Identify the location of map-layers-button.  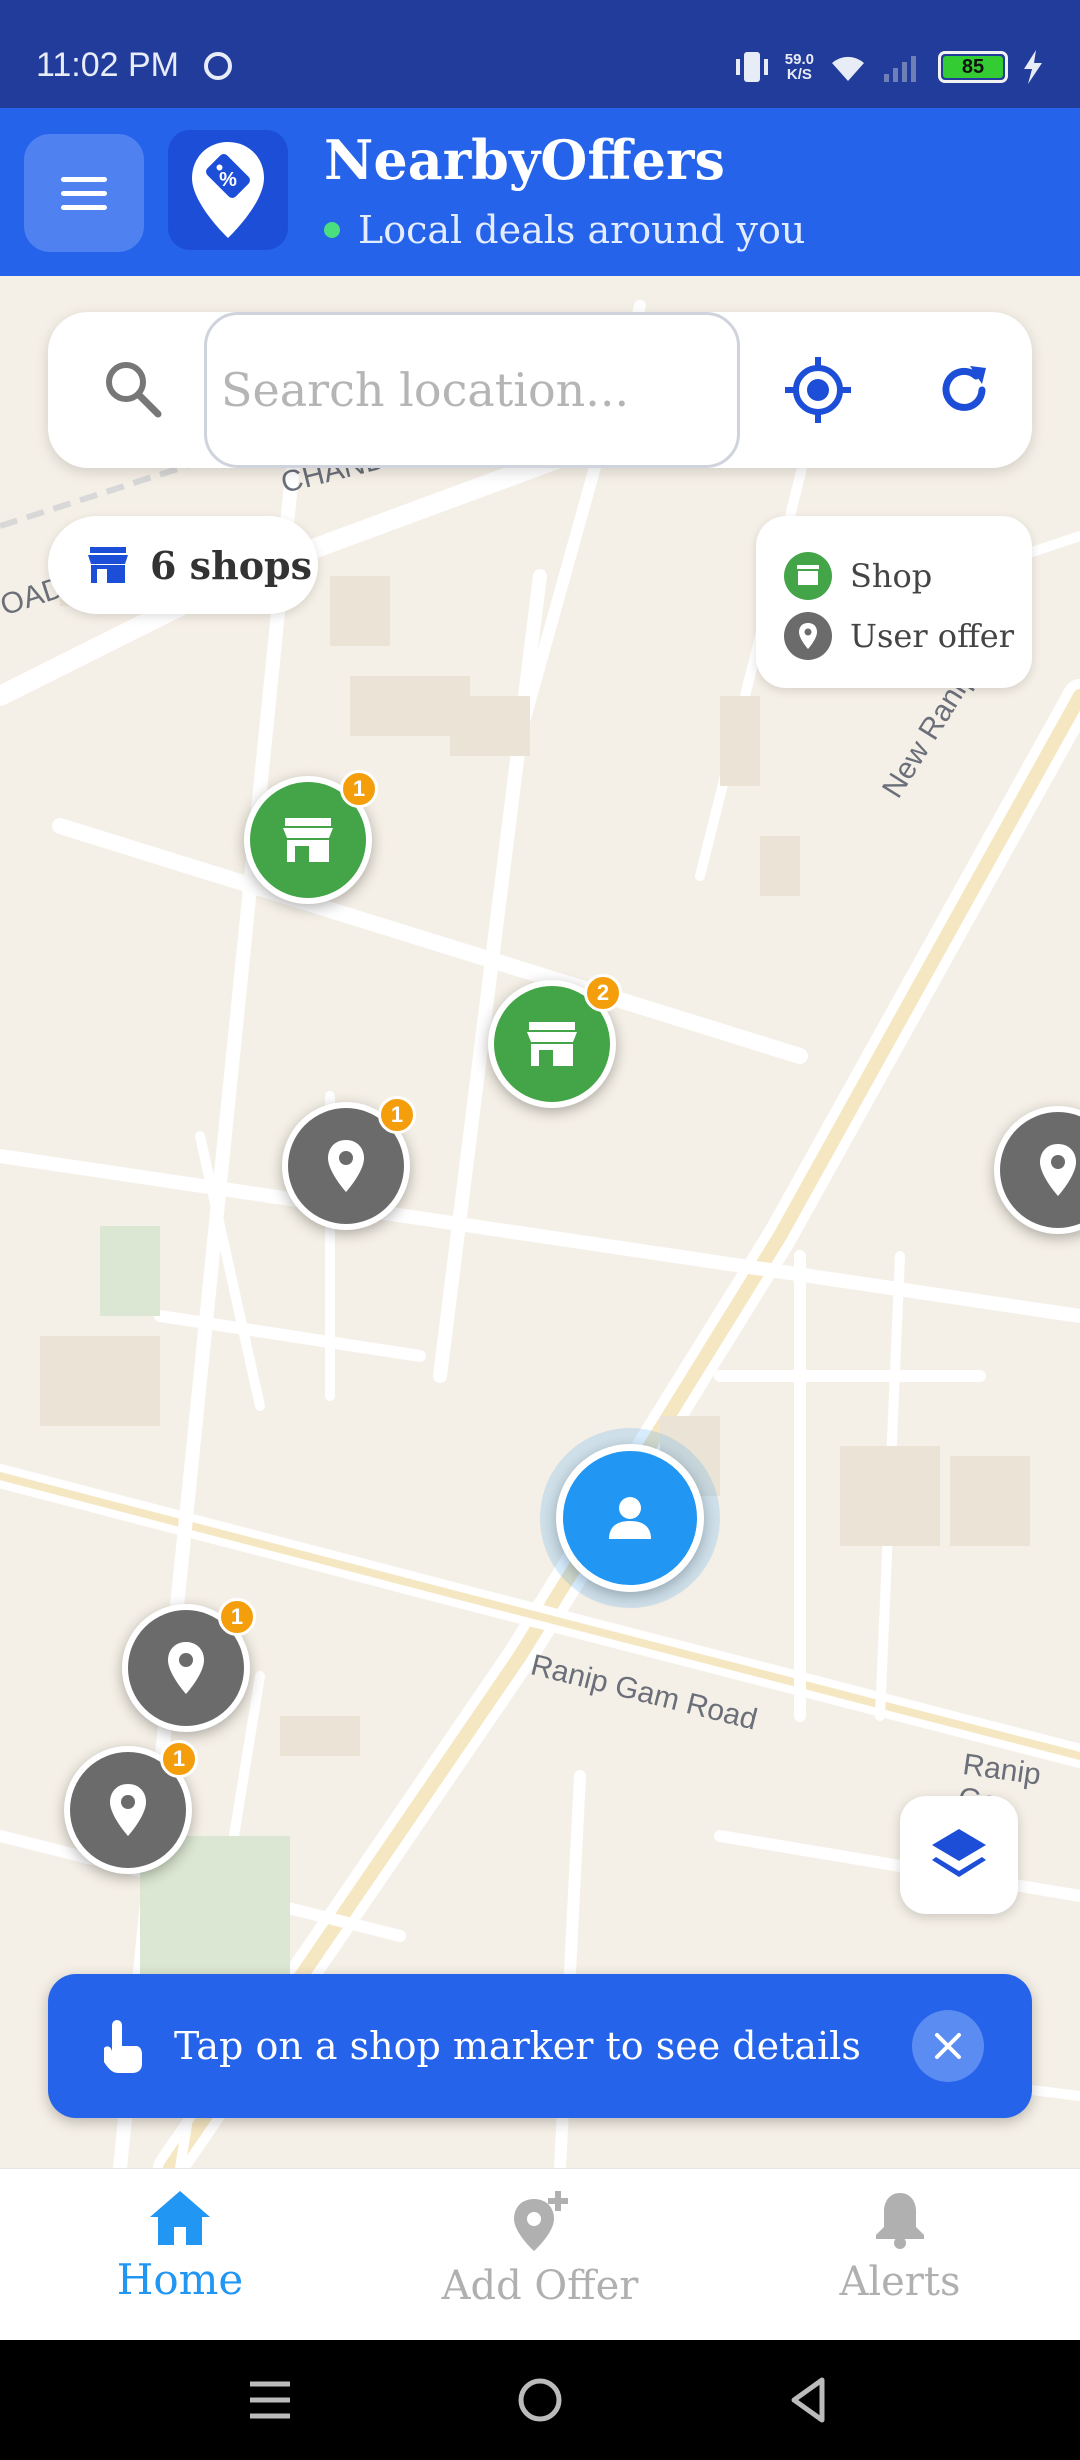
(959, 1855).